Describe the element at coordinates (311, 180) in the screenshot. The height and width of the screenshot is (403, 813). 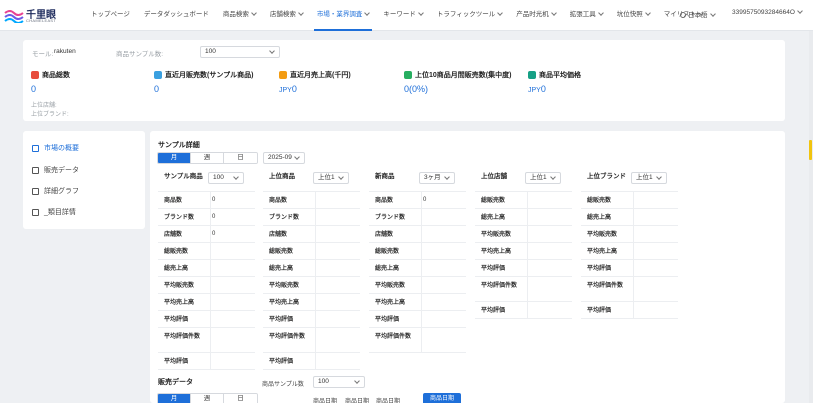
I see `group-header: 上位商品 上位1` at that location.